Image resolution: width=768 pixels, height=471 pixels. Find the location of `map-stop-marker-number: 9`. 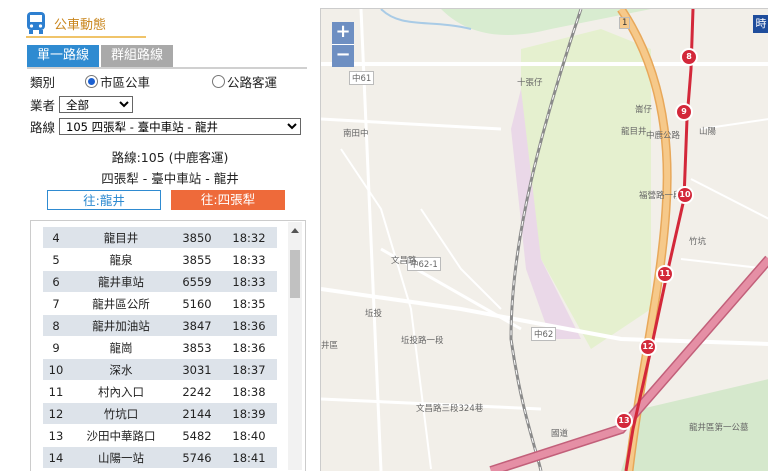

map-stop-marker-number: 9 is located at coordinates (684, 111).